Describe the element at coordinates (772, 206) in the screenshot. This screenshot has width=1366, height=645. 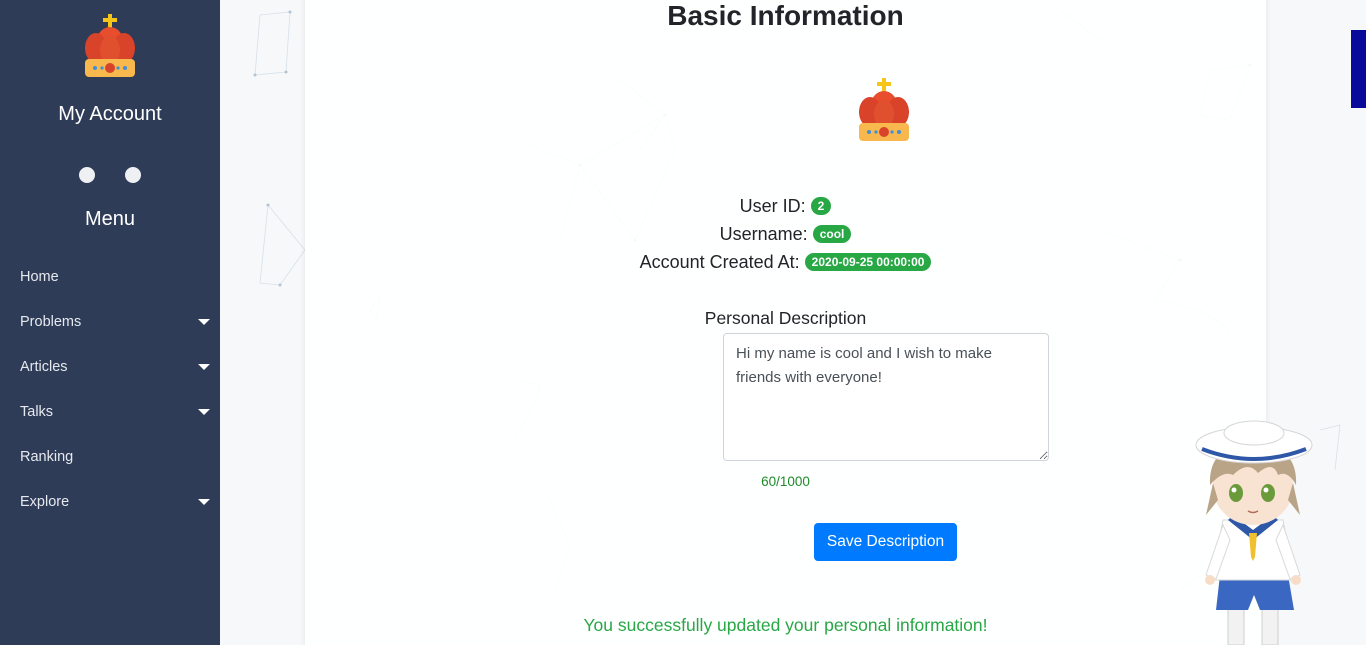
I see `user-id-label: User ID:` at that location.